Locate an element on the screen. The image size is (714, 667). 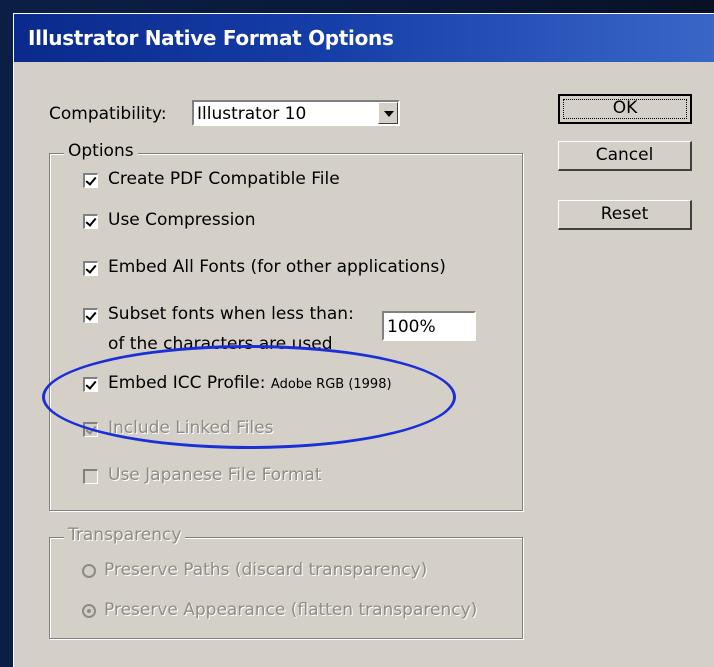
subset-fonts-label: Subset fonts when less than: is located at coordinates (231, 314).